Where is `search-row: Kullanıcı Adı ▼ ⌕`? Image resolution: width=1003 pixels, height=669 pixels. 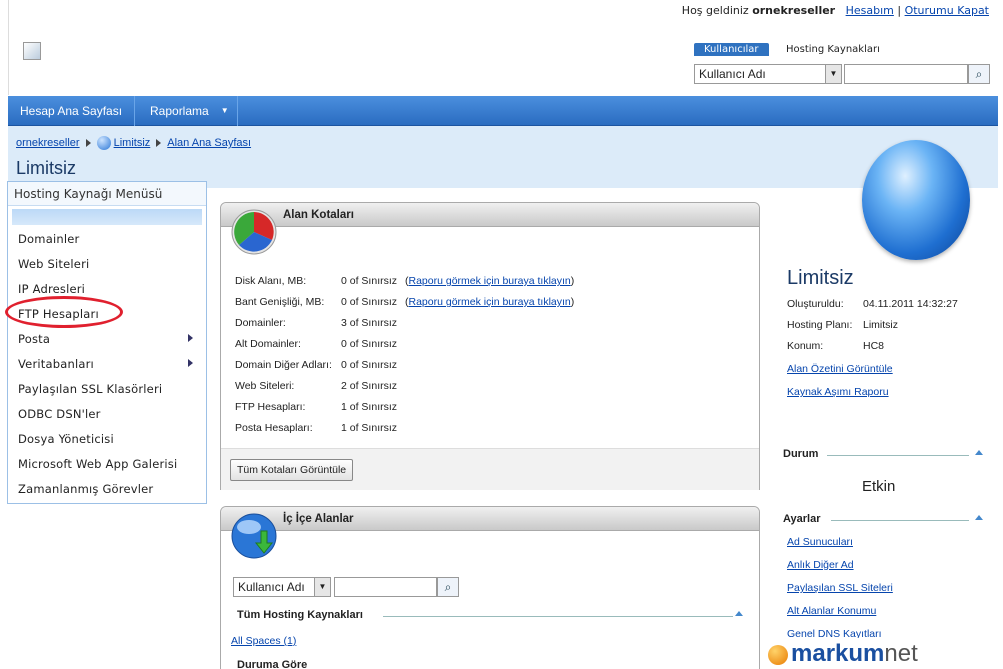 search-row: Kullanıcı Adı ▼ ⌕ is located at coordinates (845, 75).